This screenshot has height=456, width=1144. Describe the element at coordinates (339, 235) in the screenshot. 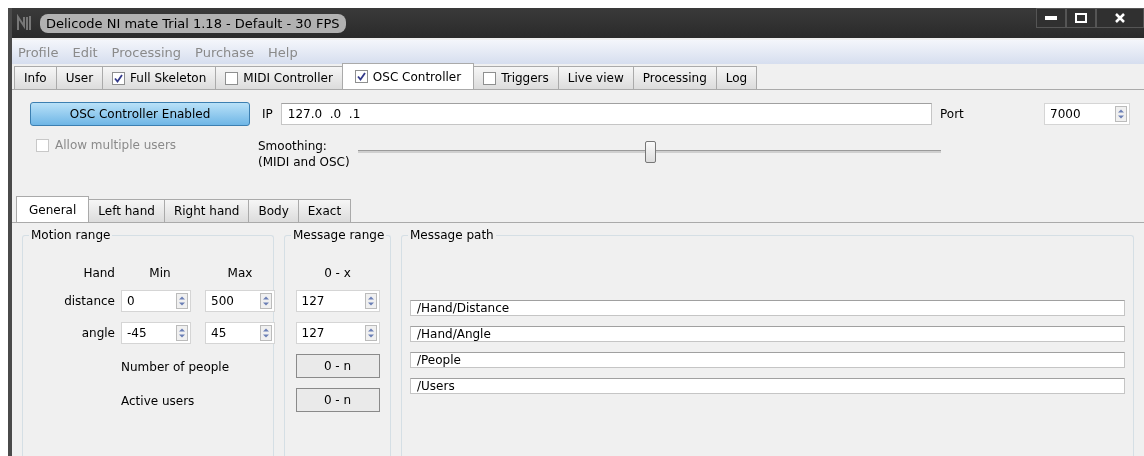

I see `group-title: Message range` at that location.